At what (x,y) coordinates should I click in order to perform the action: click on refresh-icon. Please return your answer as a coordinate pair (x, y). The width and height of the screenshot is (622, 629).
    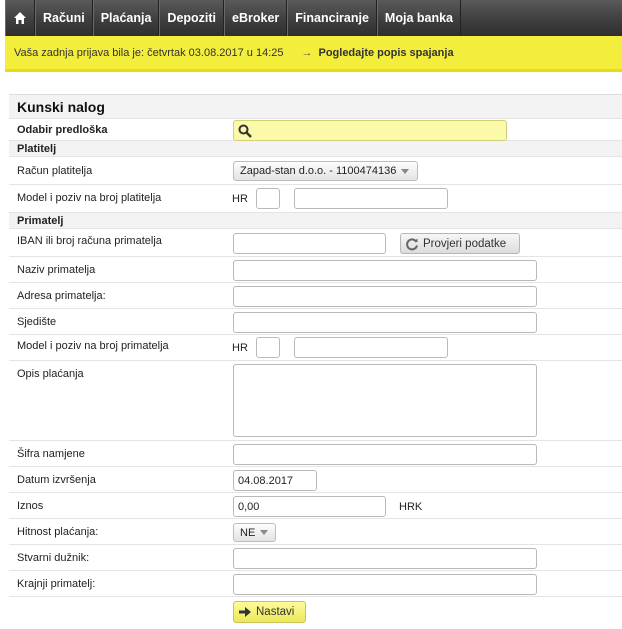
    Looking at the image, I should click on (412, 243).